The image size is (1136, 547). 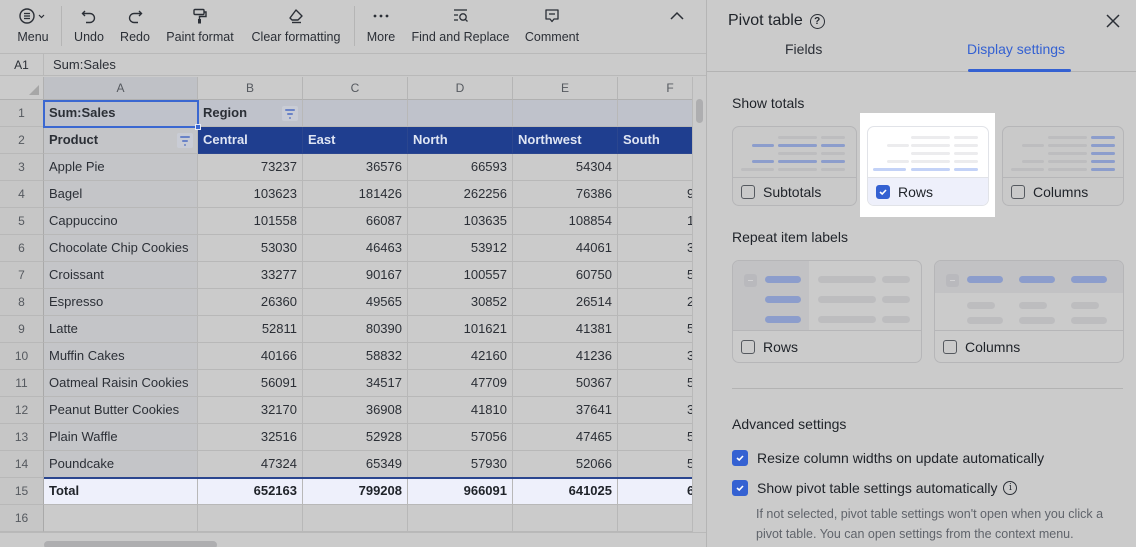 I want to click on region-header-cell: South, so click(x=655, y=140).